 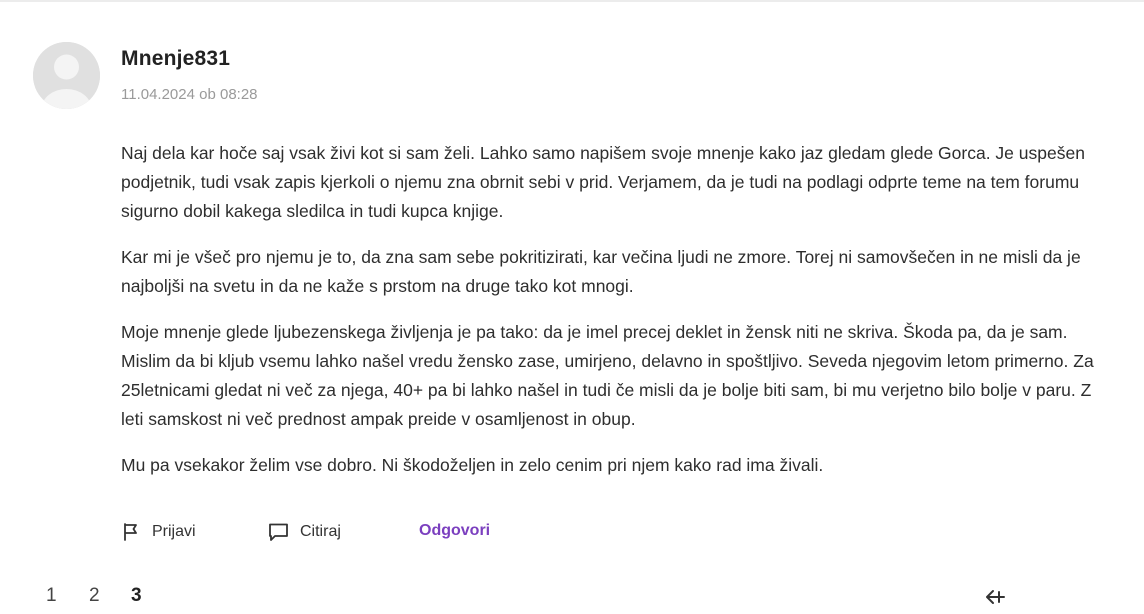 I want to click on user-placeholder-icon, so click(x=66, y=75).